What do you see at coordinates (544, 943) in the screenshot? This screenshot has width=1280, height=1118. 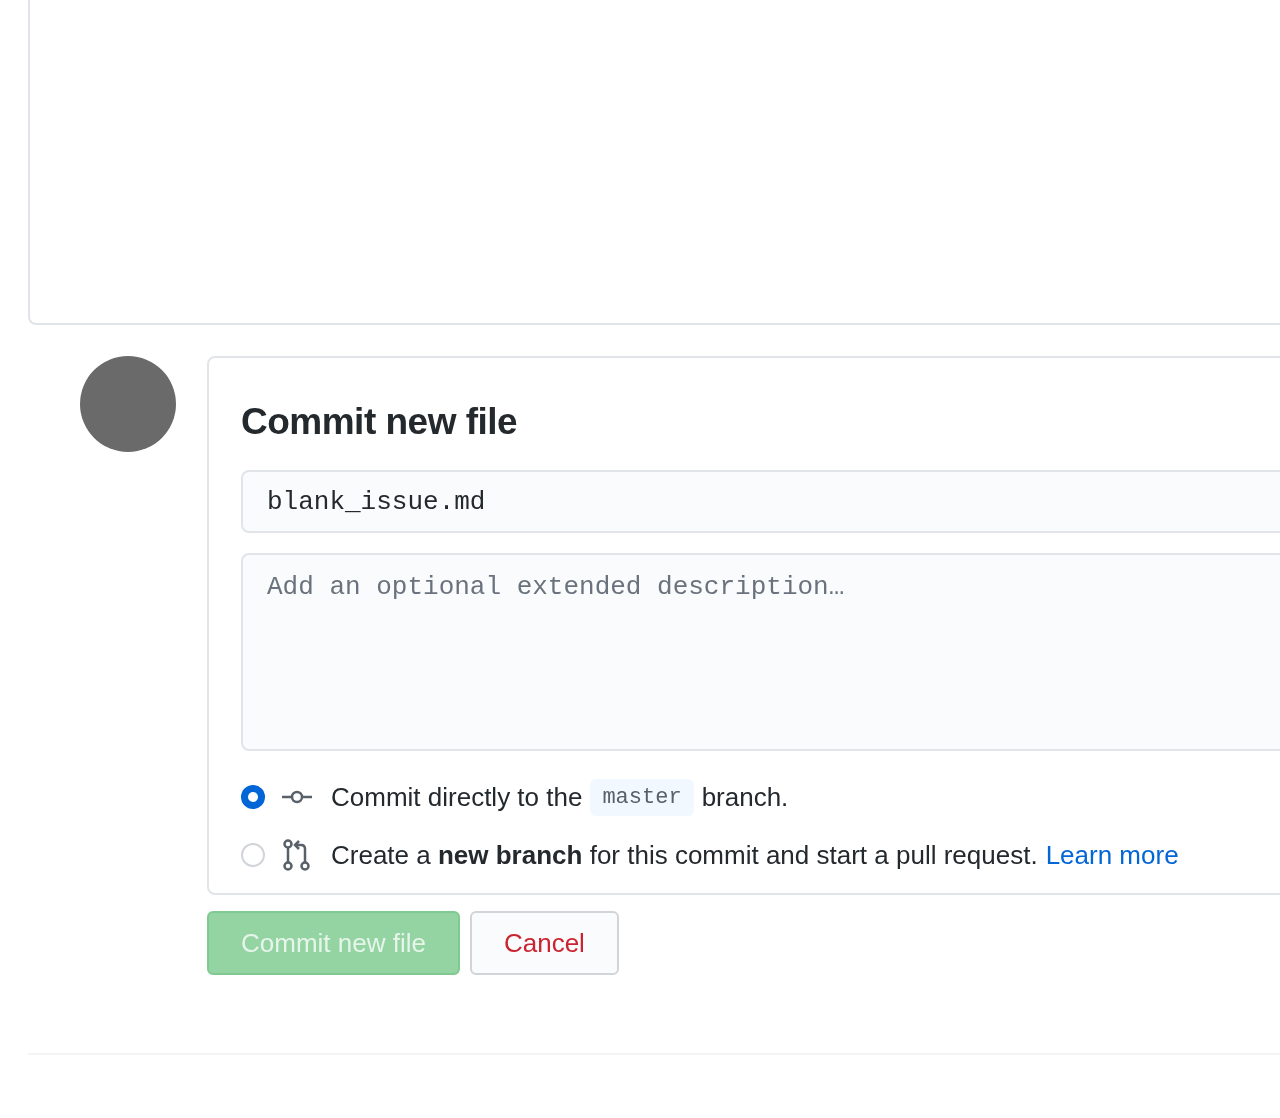 I see `cancel-button: Cancel` at bounding box center [544, 943].